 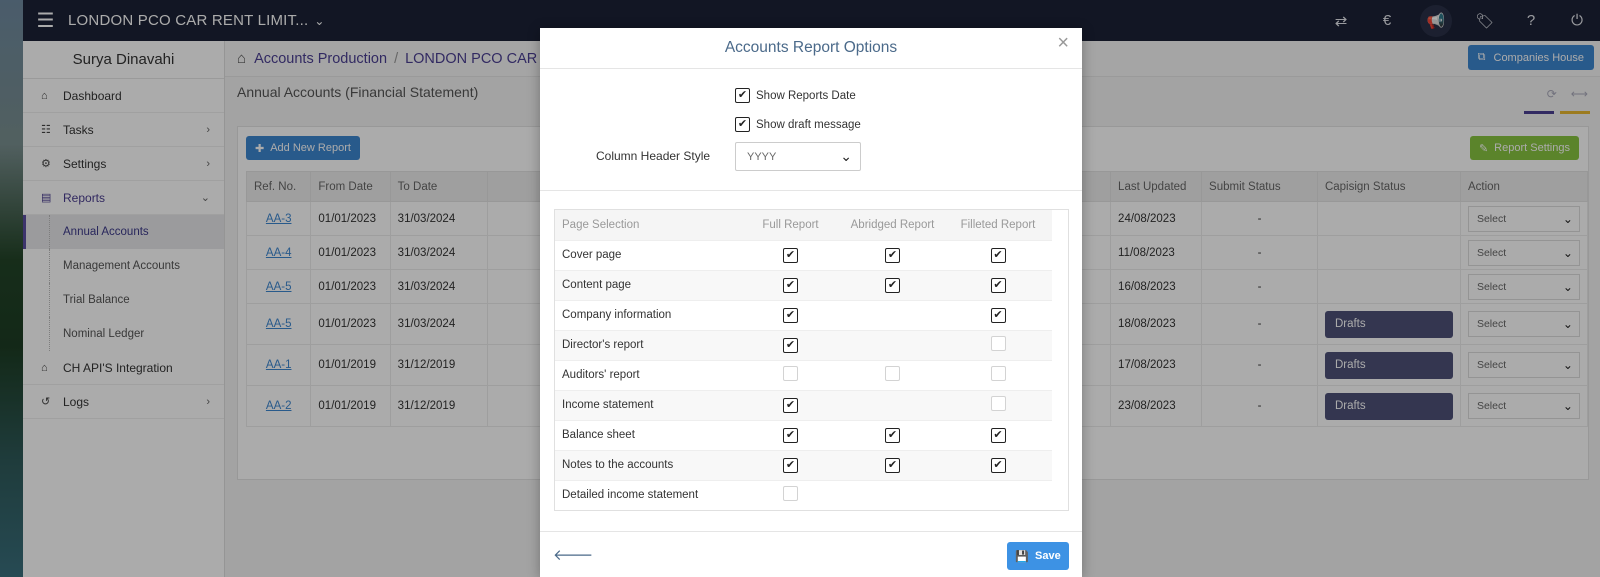 What do you see at coordinates (647, 464) in the screenshot?
I see `page-selection-label: Notes to the accounts` at bounding box center [647, 464].